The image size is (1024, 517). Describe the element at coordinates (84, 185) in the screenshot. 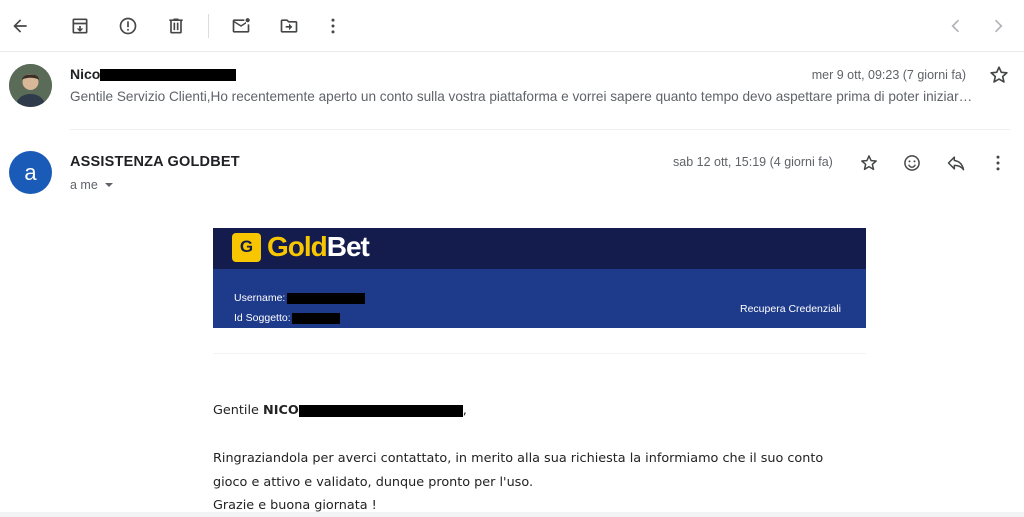

I see `recipient-label: a me` at that location.